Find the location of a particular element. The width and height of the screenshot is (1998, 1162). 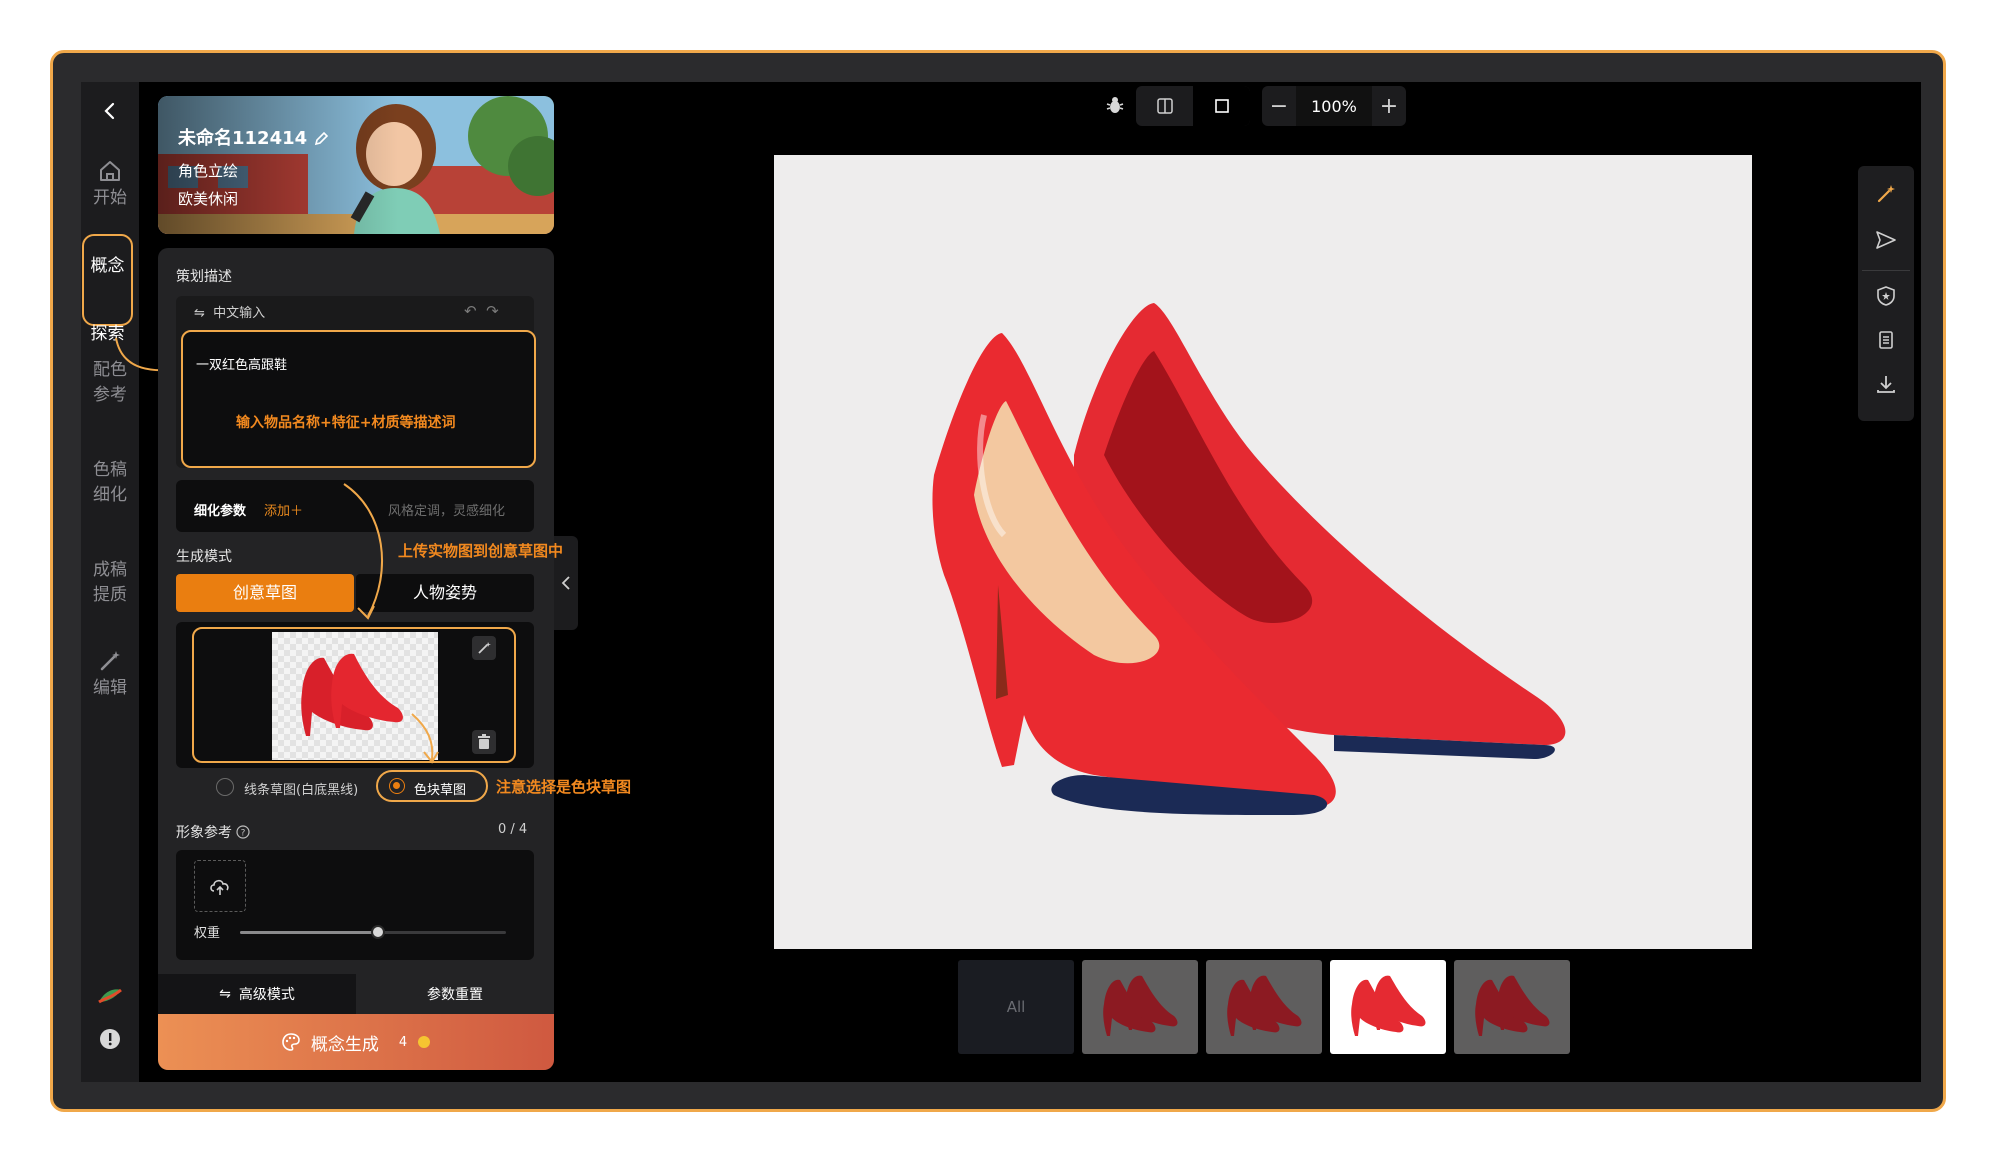

plus-icon: + is located at coordinates (1389, 106).